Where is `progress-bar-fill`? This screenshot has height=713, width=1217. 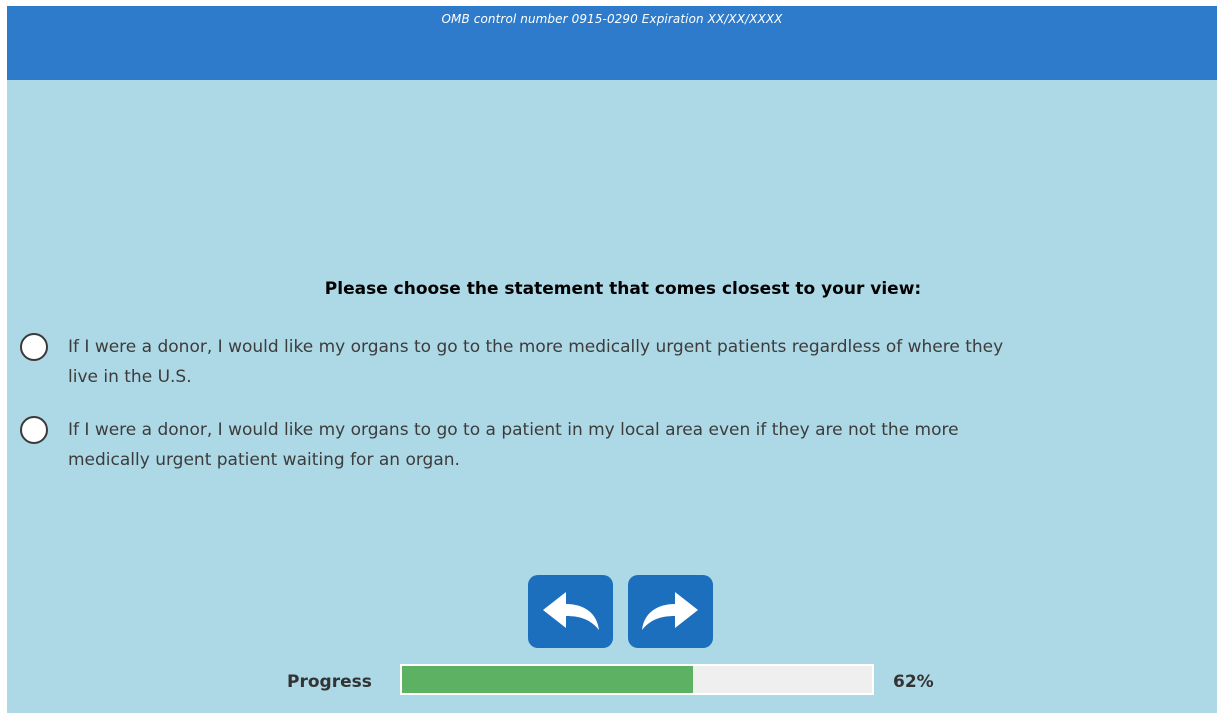 progress-bar-fill is located at coordinates (548, 679).